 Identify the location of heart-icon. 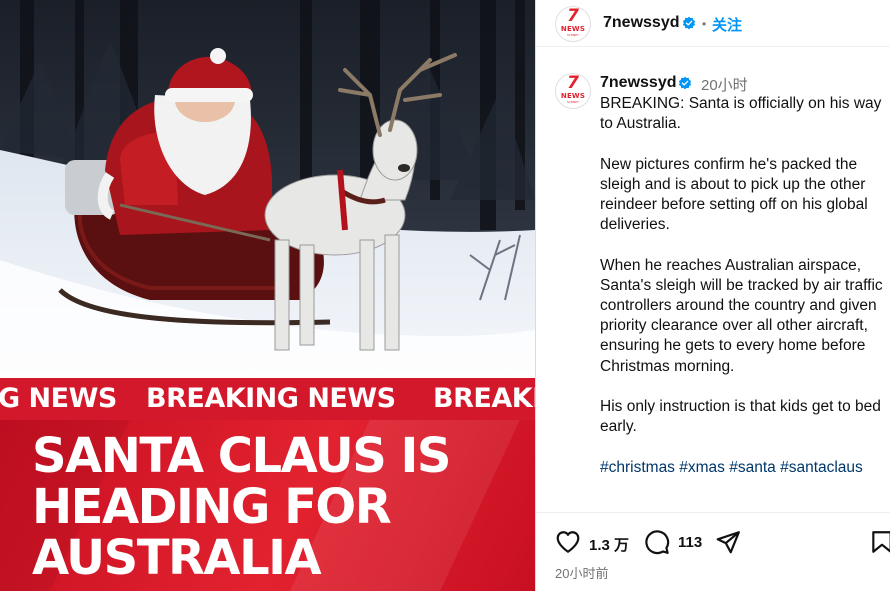
(568, 542).